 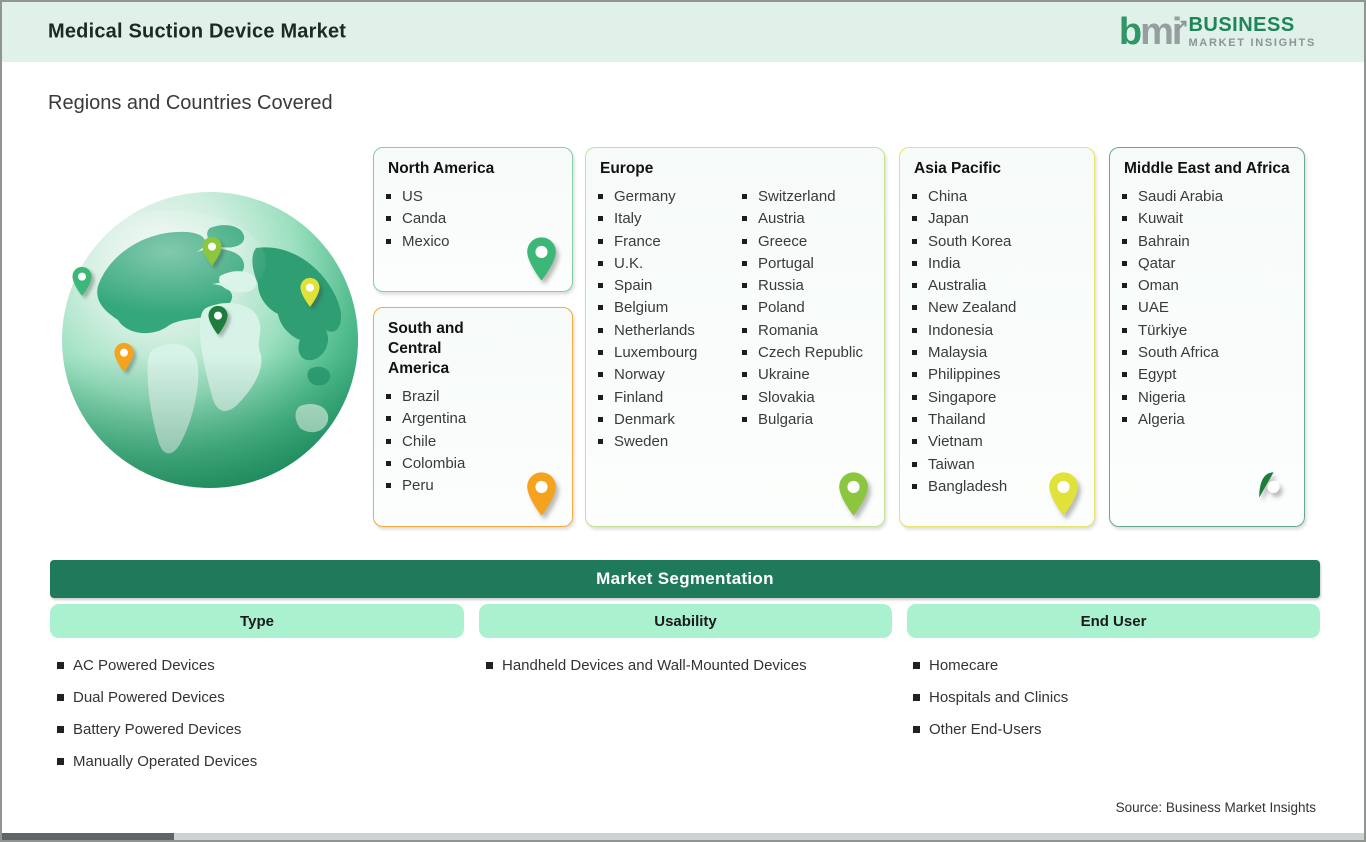 What do you see at coordinates (645, 196) in the screenshot?
I see `list-item-label: Germany` at bounding box center [645, 196].